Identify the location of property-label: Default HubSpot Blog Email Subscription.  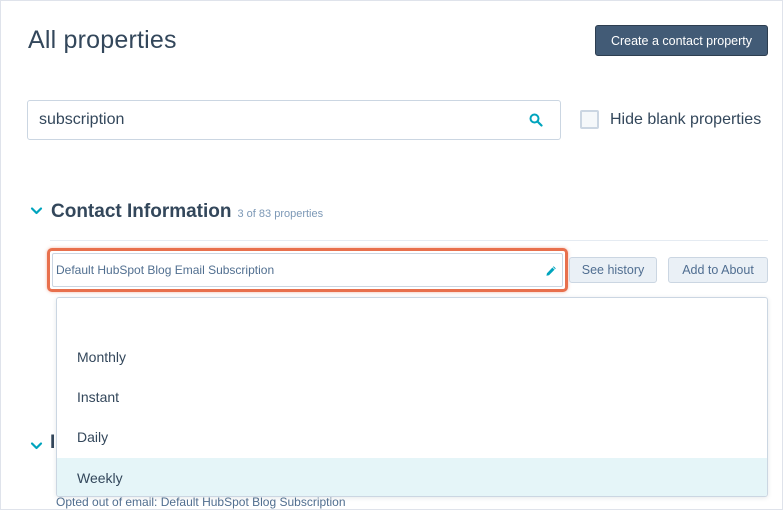
(165, 270).